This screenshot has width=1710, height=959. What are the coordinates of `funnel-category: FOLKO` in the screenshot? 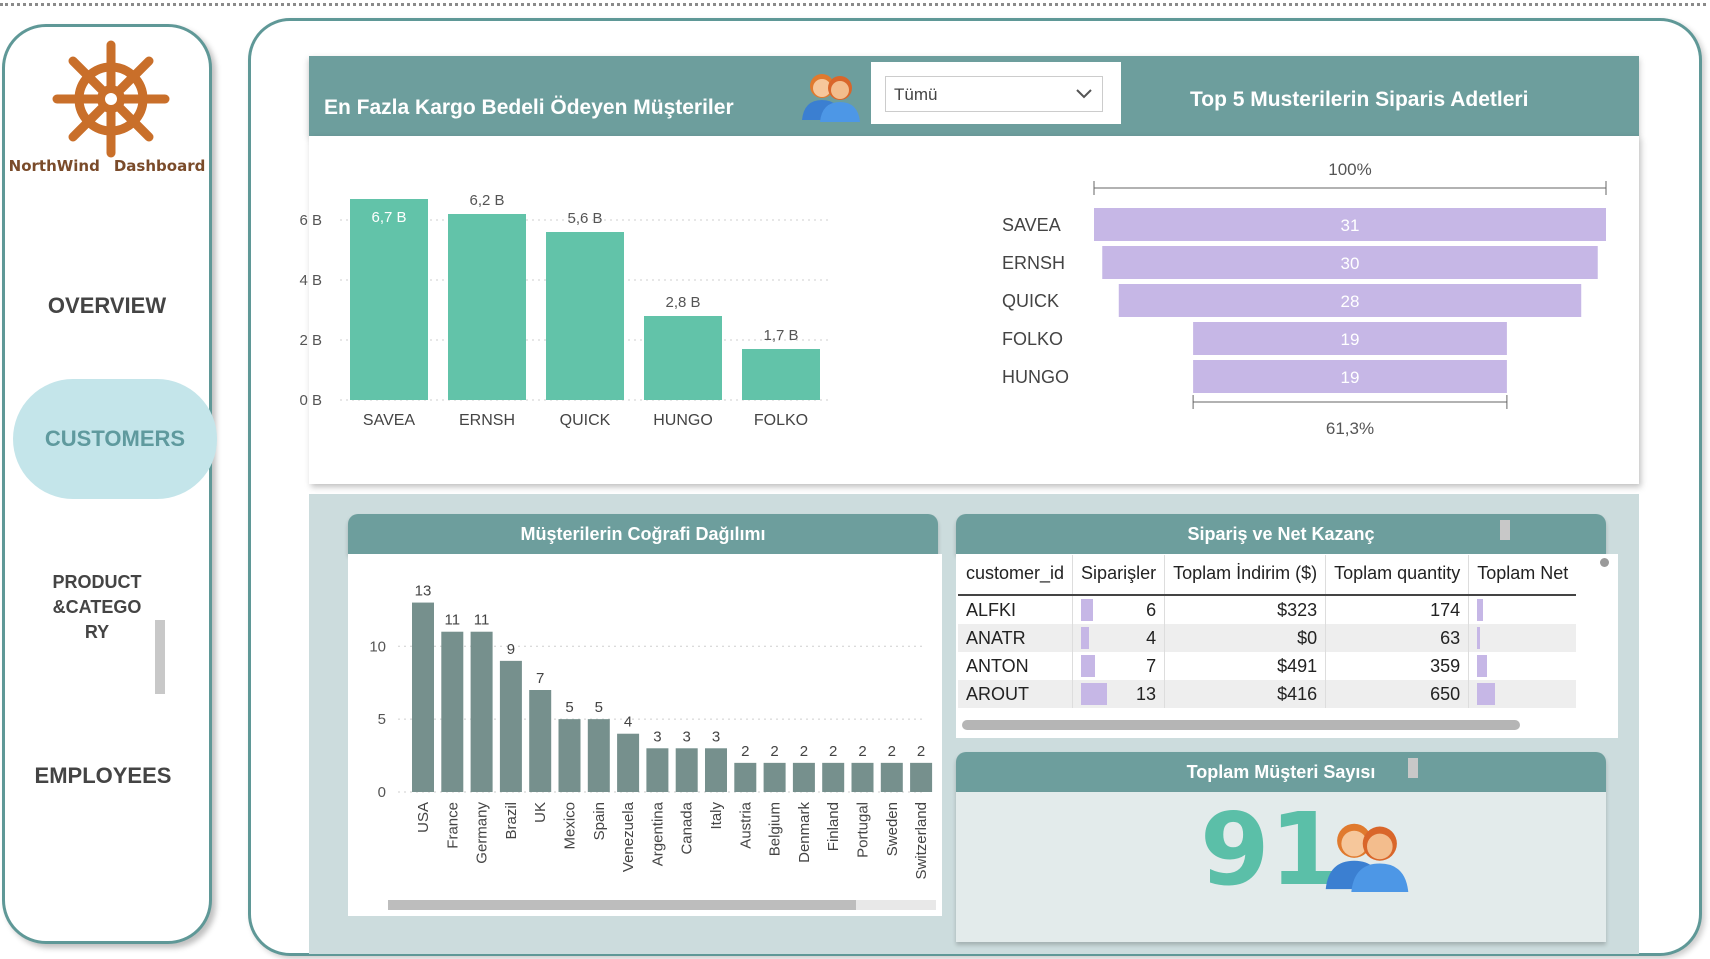 It's located at (1032, 339).